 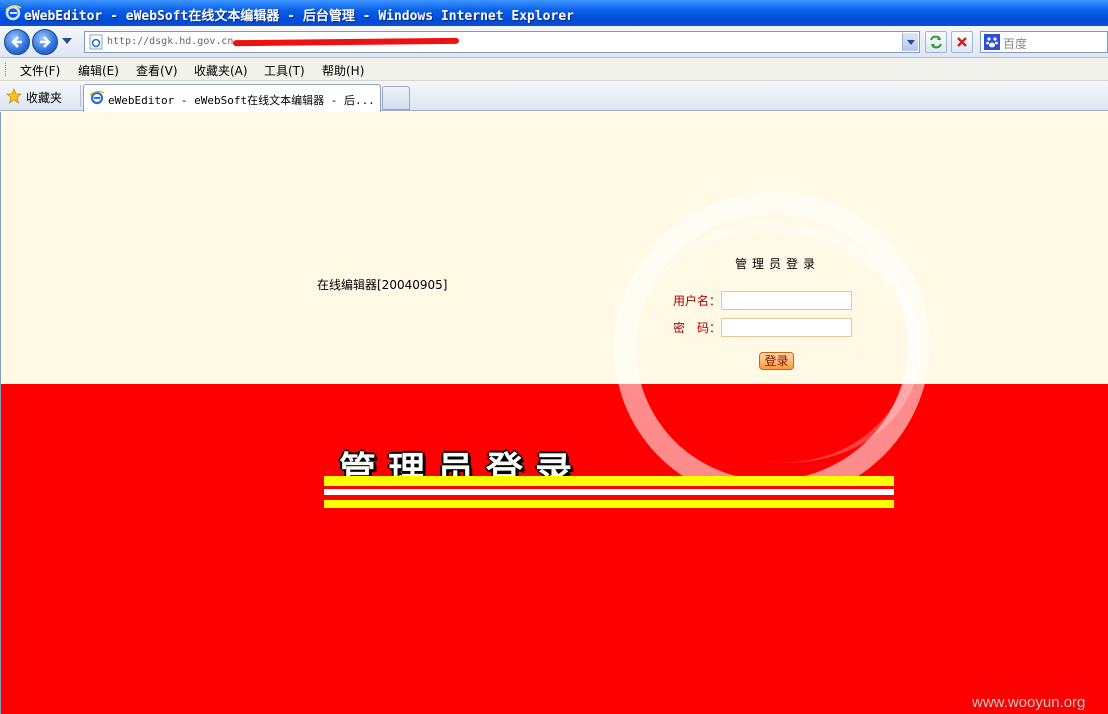 I want to click on login-title: 管理员登录, so click(x=778, y=264).